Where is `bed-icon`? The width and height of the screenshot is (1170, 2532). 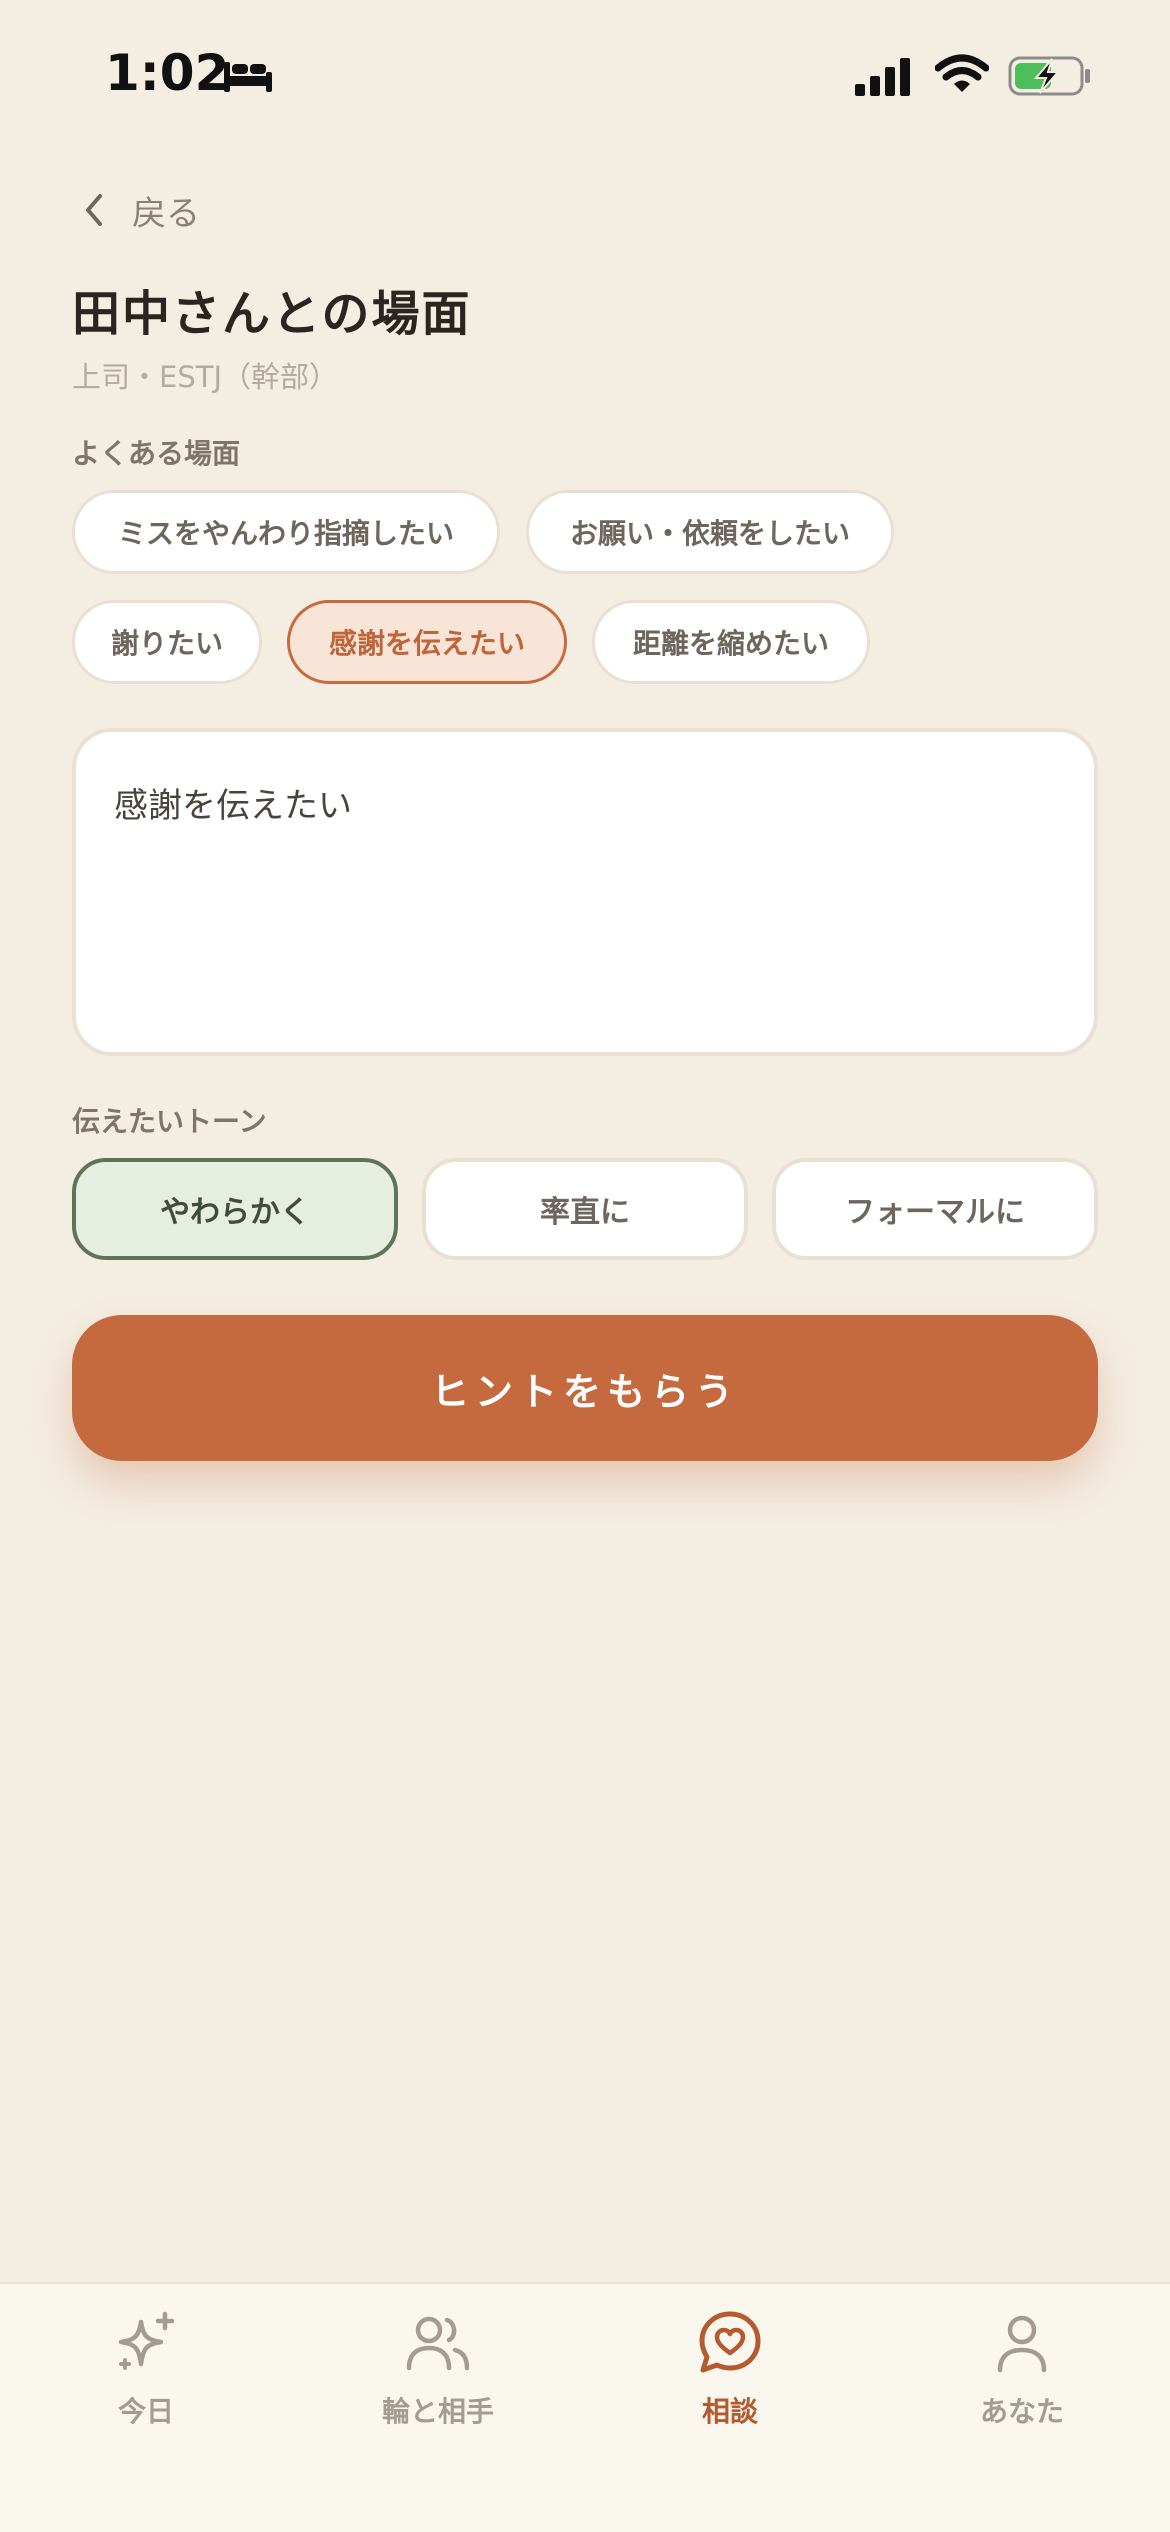 bed-icon is located at coordinates (248, 77).